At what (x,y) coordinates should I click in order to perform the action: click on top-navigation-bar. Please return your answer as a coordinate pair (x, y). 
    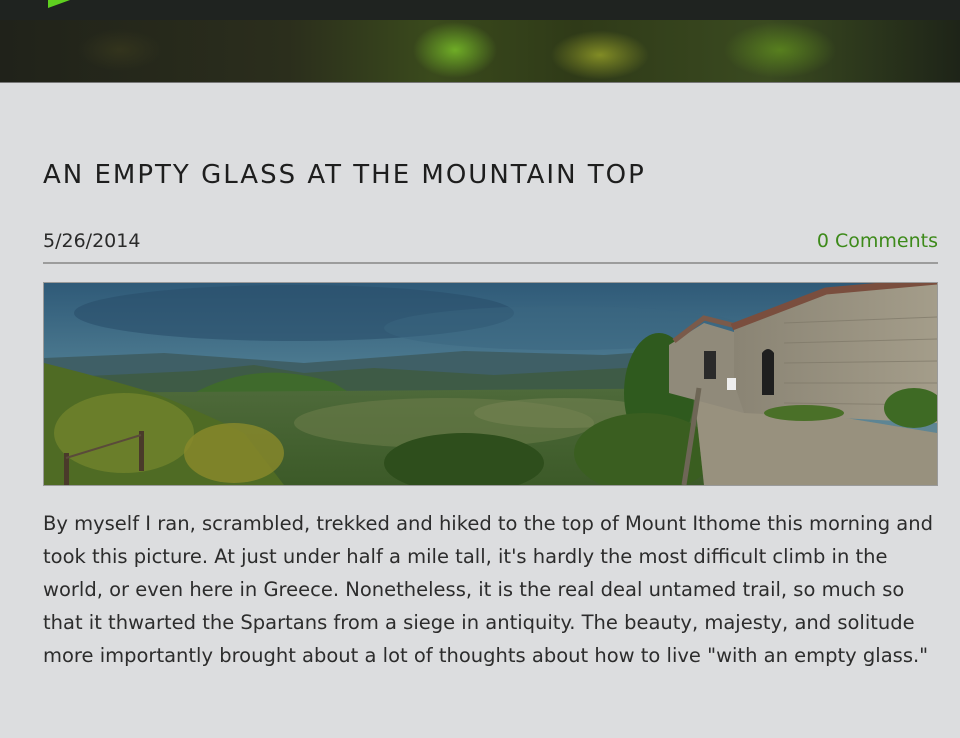
    Looking at the image, I should click on (480, 10).